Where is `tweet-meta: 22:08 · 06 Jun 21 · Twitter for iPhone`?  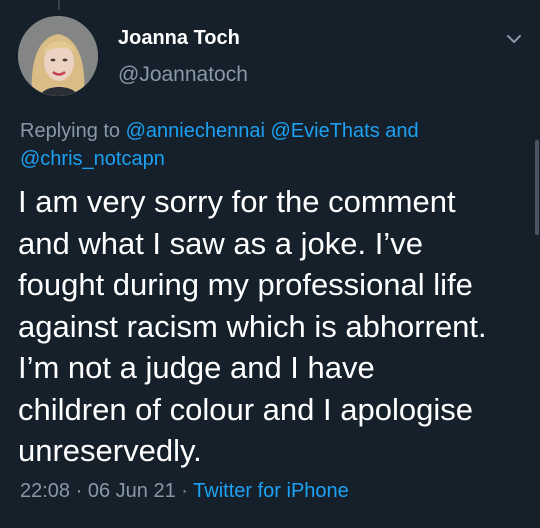
tweet-meta: 22:08 · 06 Jun 21 · Twitter for iPhone is located at coordinates (184, 491).